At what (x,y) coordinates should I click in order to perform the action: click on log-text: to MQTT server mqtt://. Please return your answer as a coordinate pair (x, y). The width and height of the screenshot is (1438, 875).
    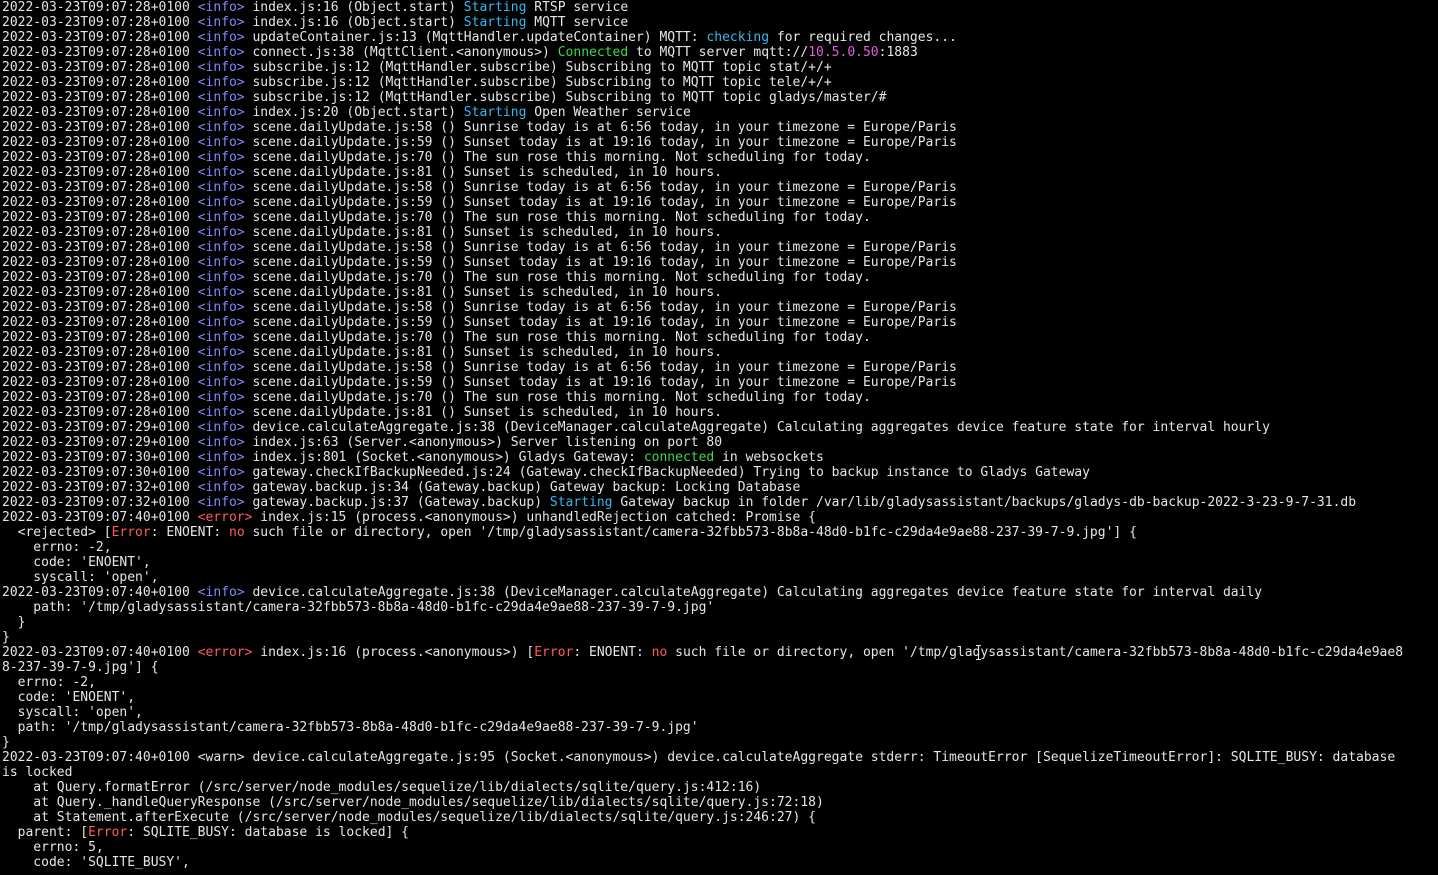
    Looking at the image, I should click on (718, 52).